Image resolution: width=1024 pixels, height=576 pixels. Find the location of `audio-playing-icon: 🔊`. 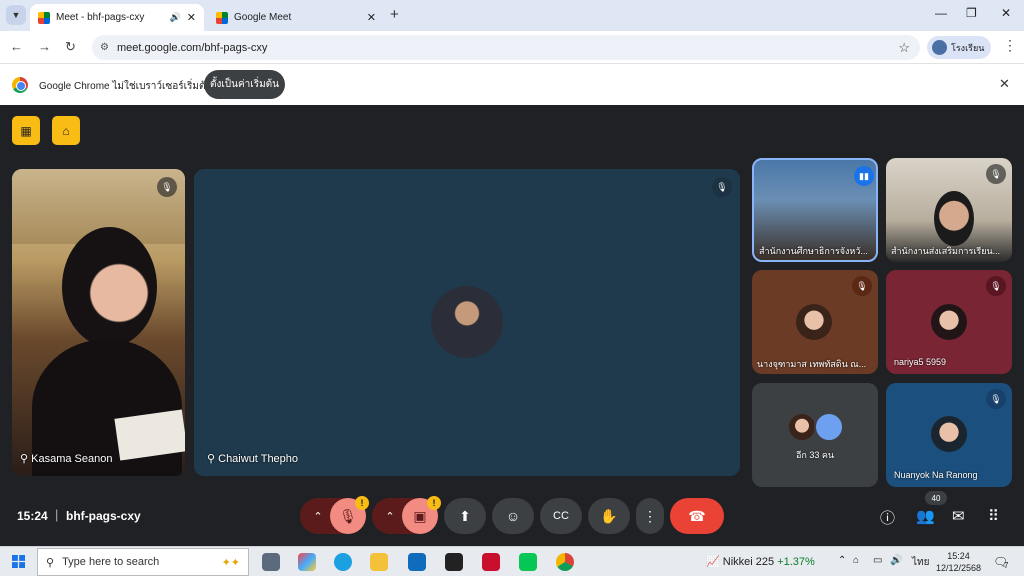

audio-playing-icon: 🔊 is located at coordinates (175, 17).